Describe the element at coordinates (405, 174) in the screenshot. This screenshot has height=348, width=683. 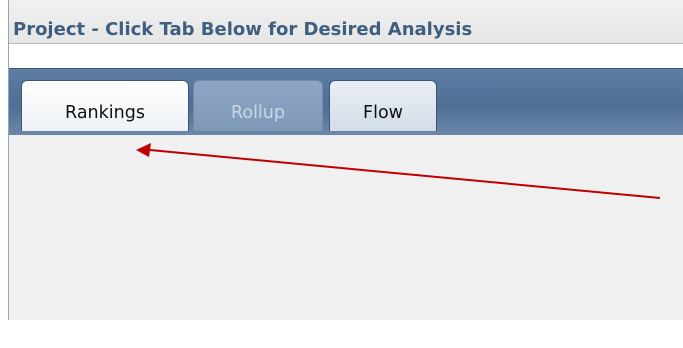
I see `arrow-shaft` at that location.